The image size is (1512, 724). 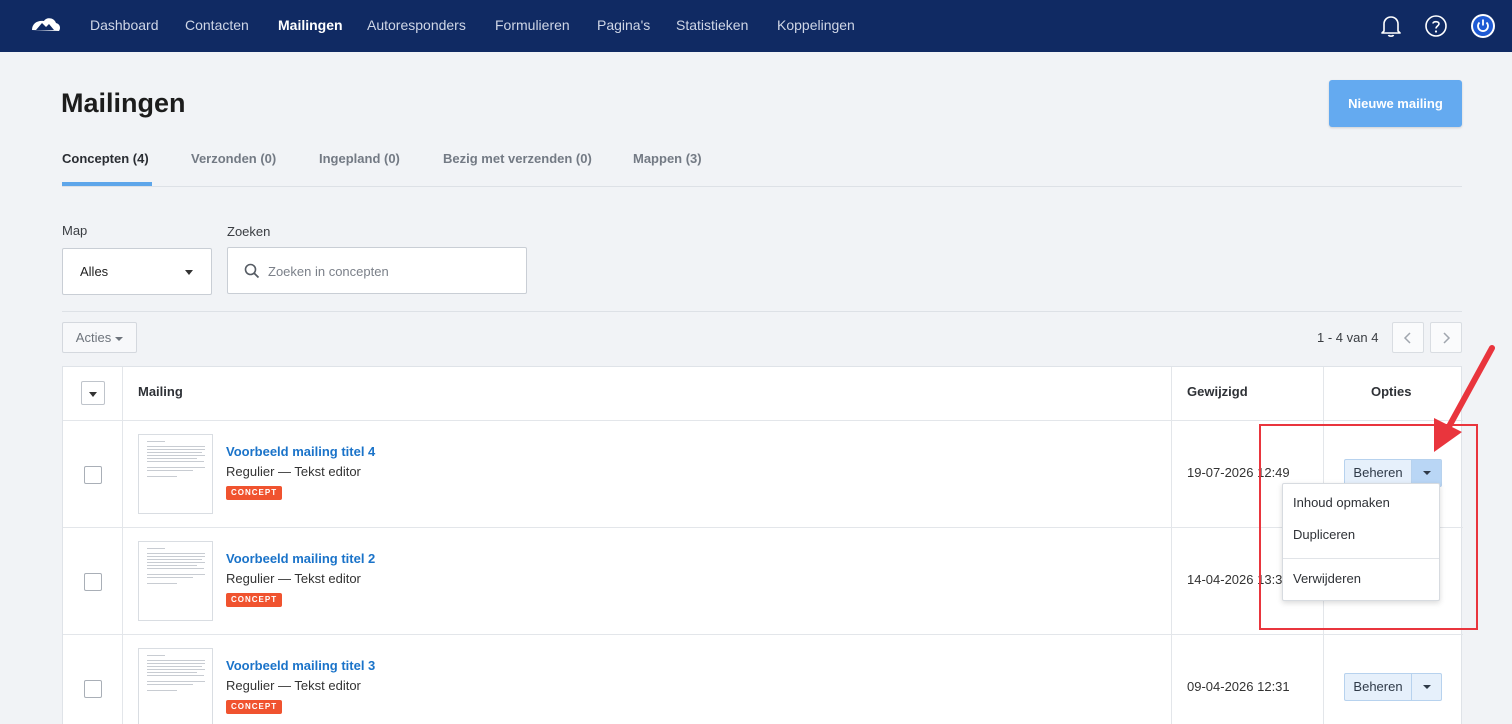 I want to click on tab-concepten: Concepten (4), so click(x=105, y=158).